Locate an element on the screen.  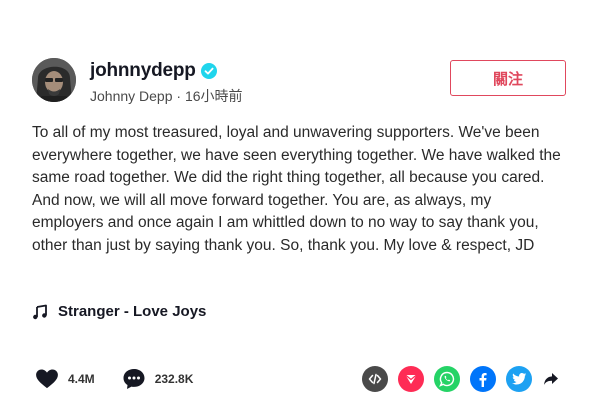
verified-badge-icon is located at coordinates (208, 71).